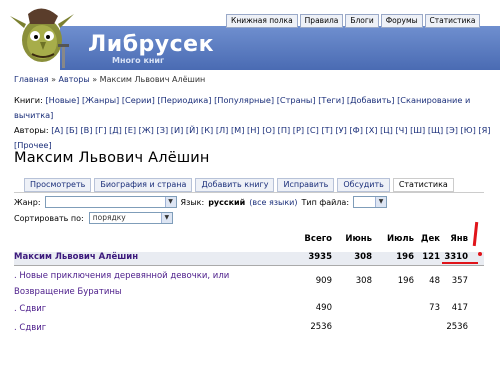 This screenshot has width=500, height=381. What do you see at coordinates (100, 100) in the screenshot?
I see `books-link-genres: [Жанры]` at bounding box center [100, 100].